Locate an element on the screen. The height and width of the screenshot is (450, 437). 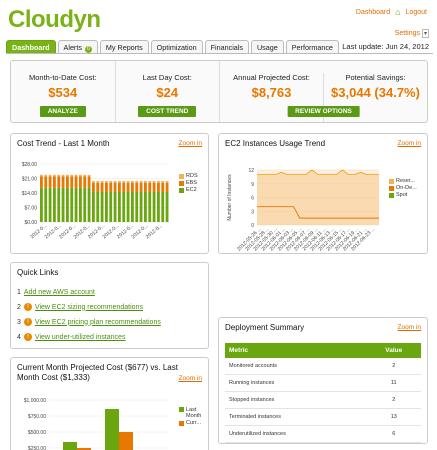
panel-title: Quick Links is located at coordinates (38, 272).